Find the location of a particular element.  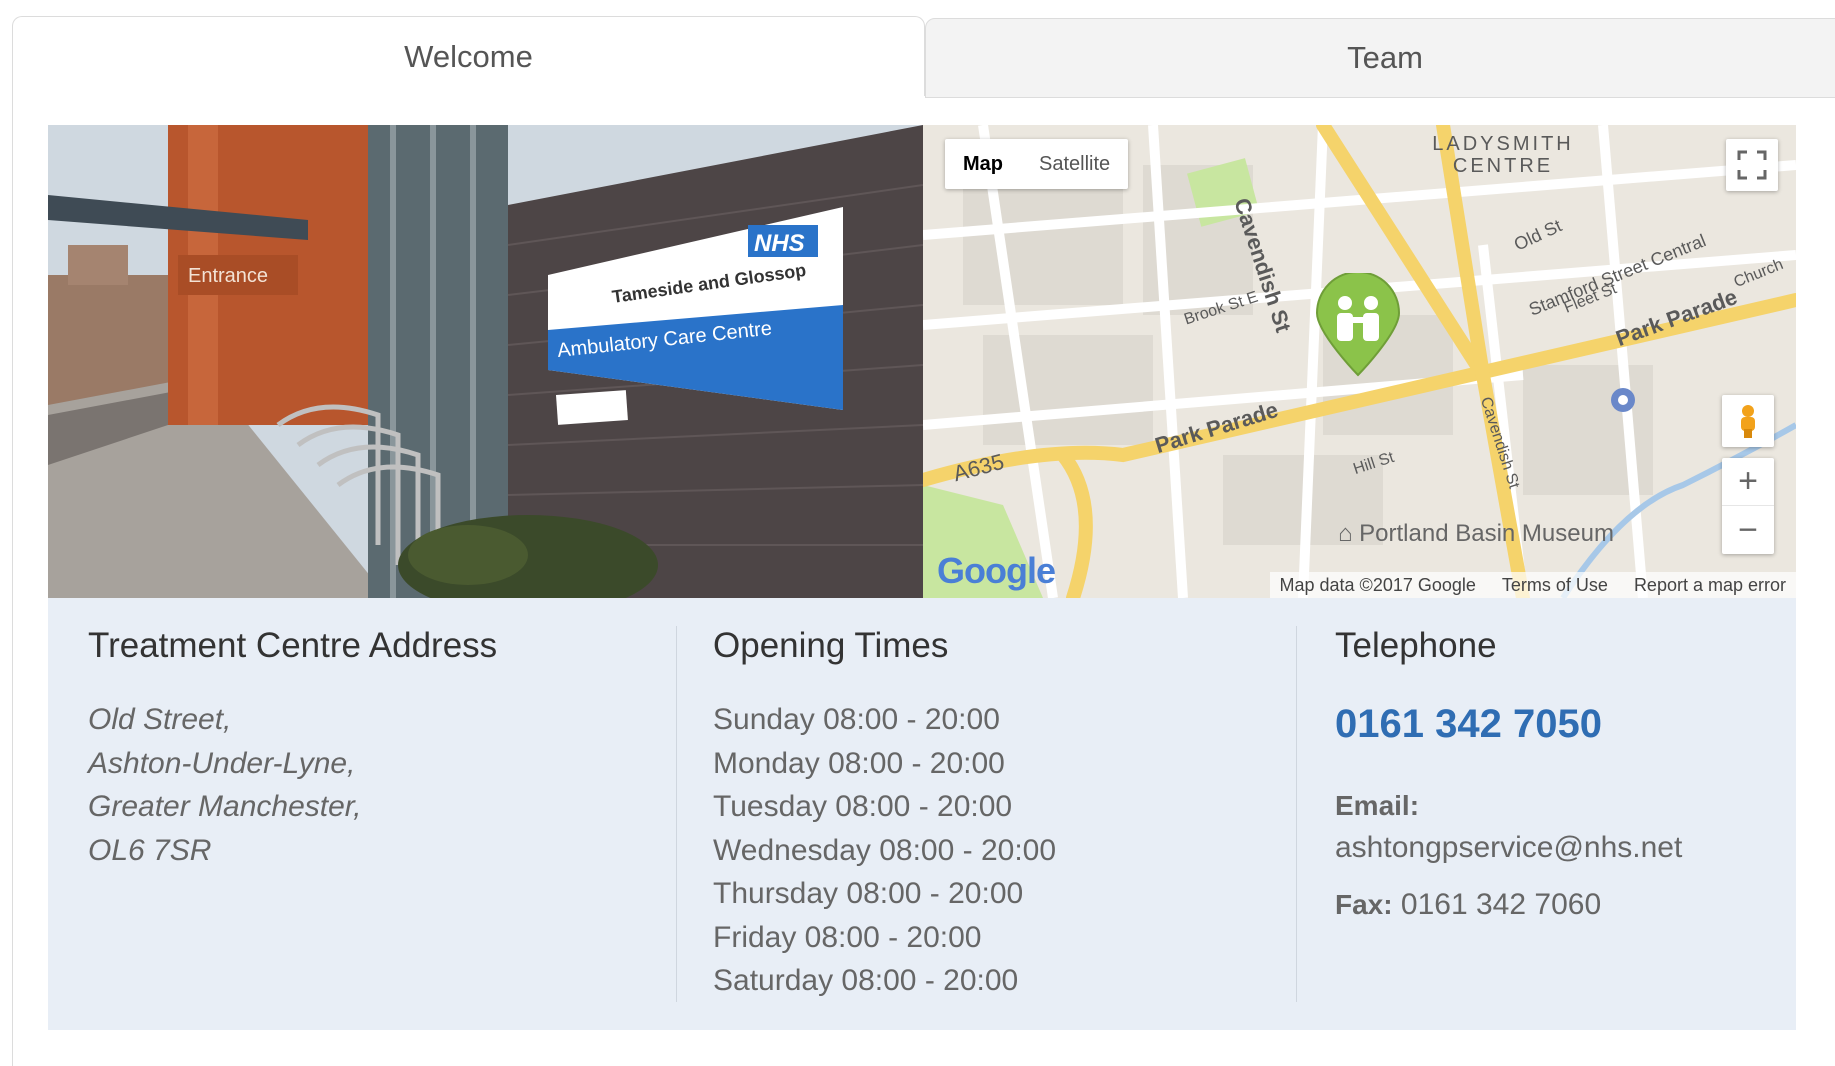

entrance-sign: Entrance is located at coordinates (228, 276).